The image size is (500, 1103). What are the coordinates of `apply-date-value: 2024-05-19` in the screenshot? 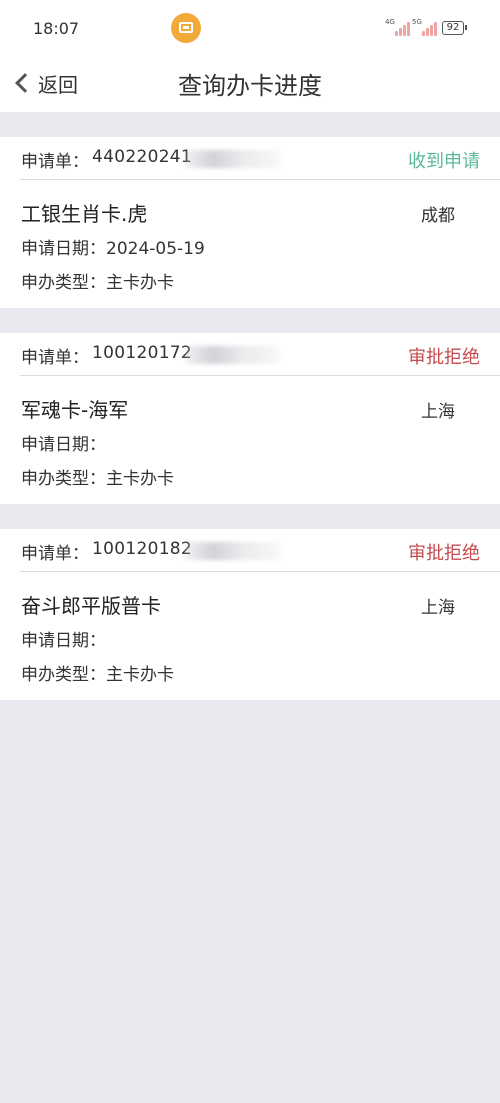 It's located at (155, 249).